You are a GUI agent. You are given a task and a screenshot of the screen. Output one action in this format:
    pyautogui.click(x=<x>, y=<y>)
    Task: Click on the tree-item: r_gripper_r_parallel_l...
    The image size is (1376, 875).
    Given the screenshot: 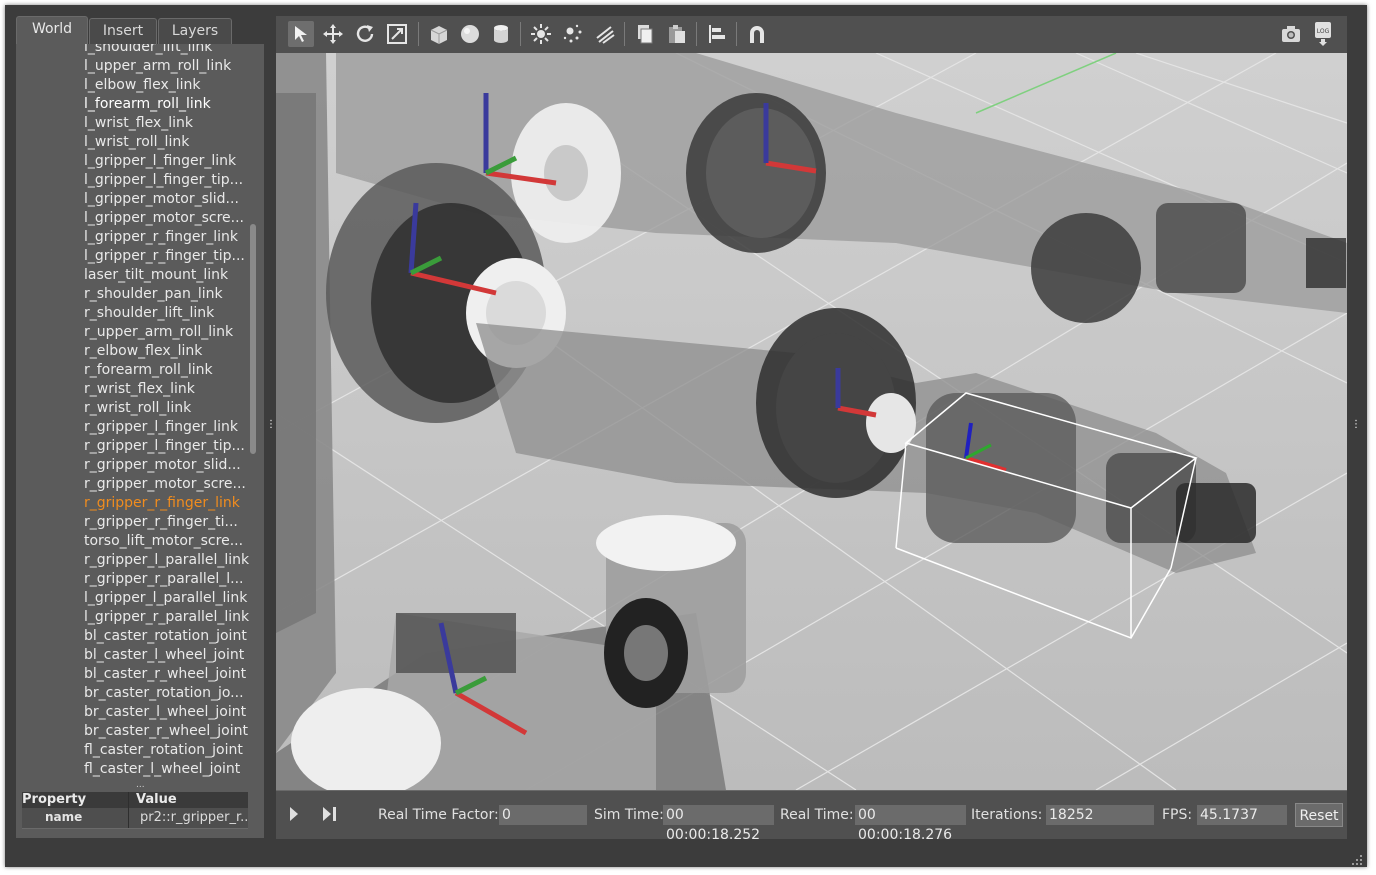 What is the action you would take?
    pyautogui.click(x=164, y=579)
    